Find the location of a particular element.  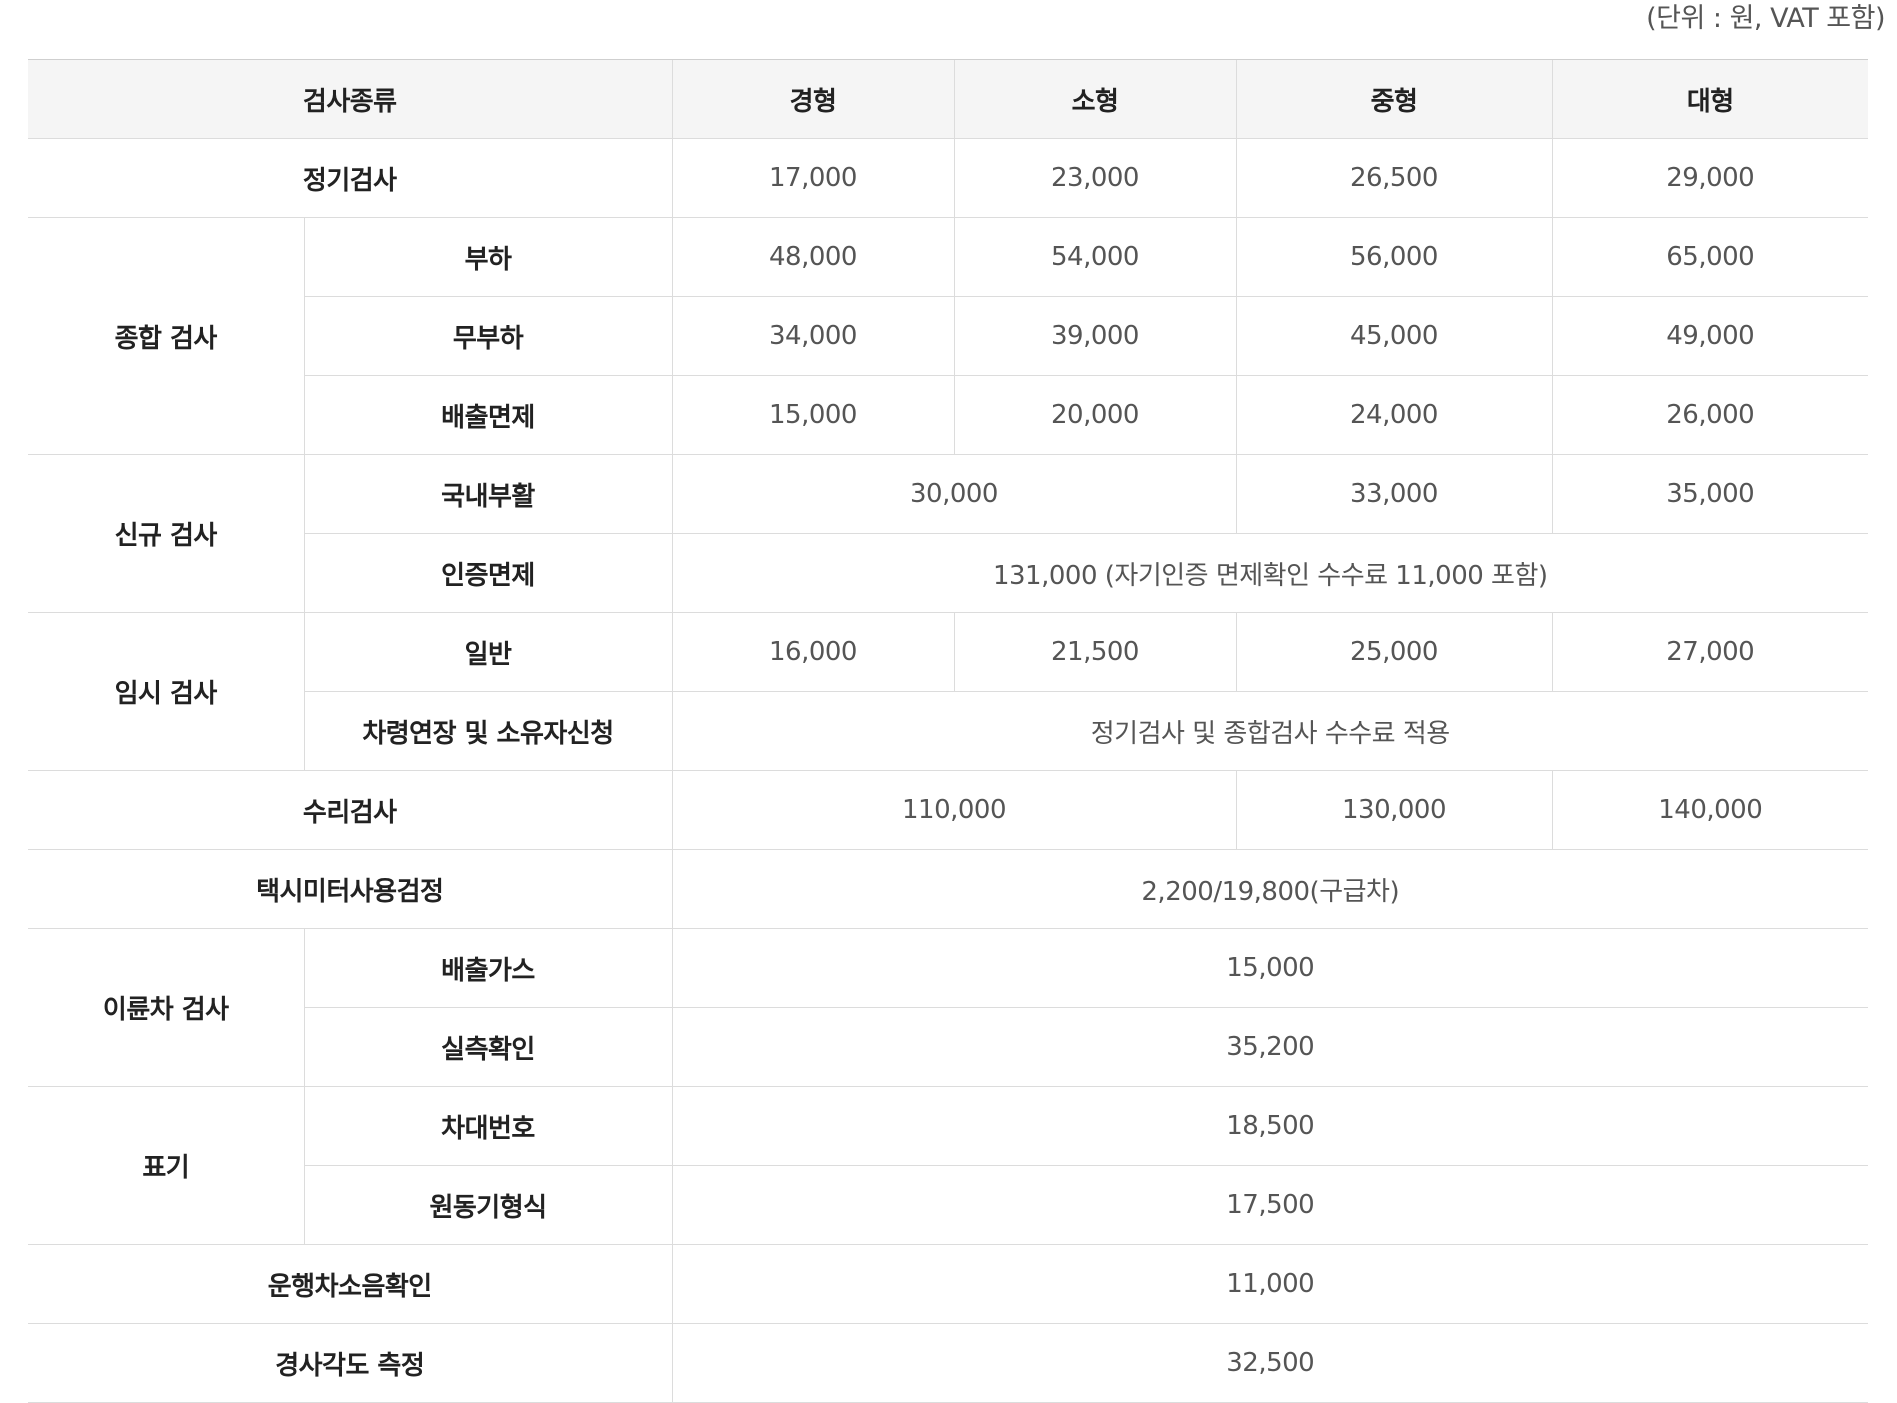

cell-regular-medium: 26,500 is located at coordinates (1393, 178).